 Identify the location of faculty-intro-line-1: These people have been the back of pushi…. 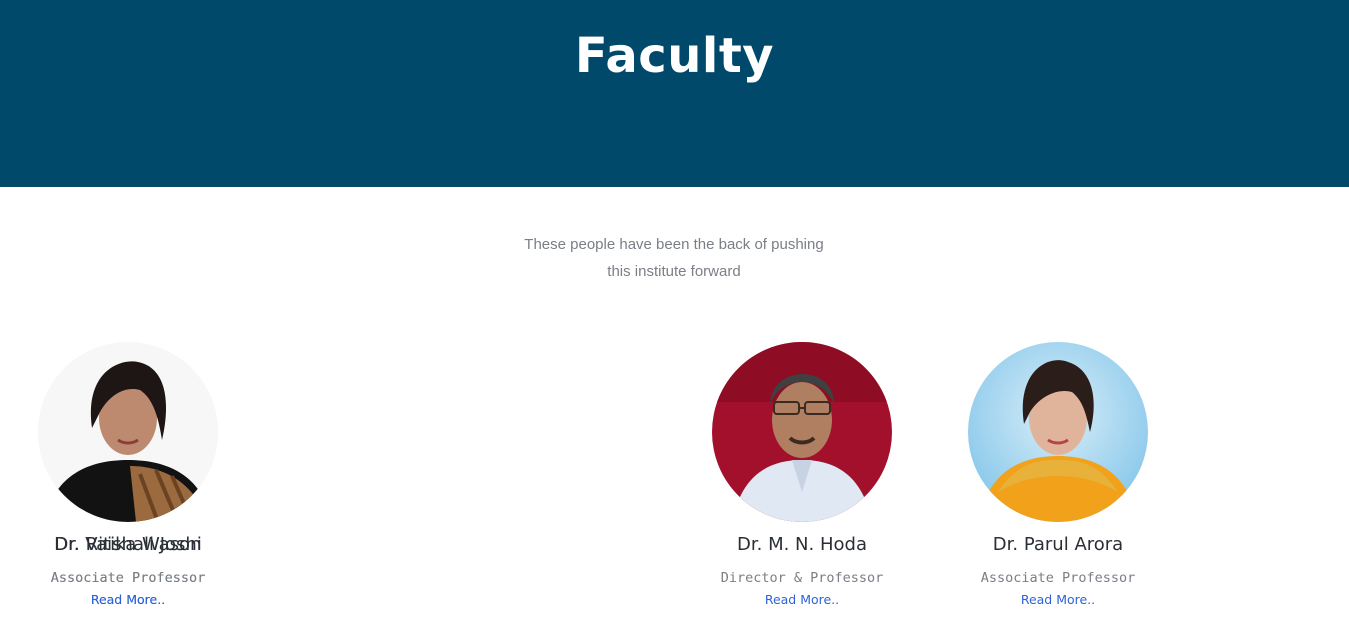
(674, 244).